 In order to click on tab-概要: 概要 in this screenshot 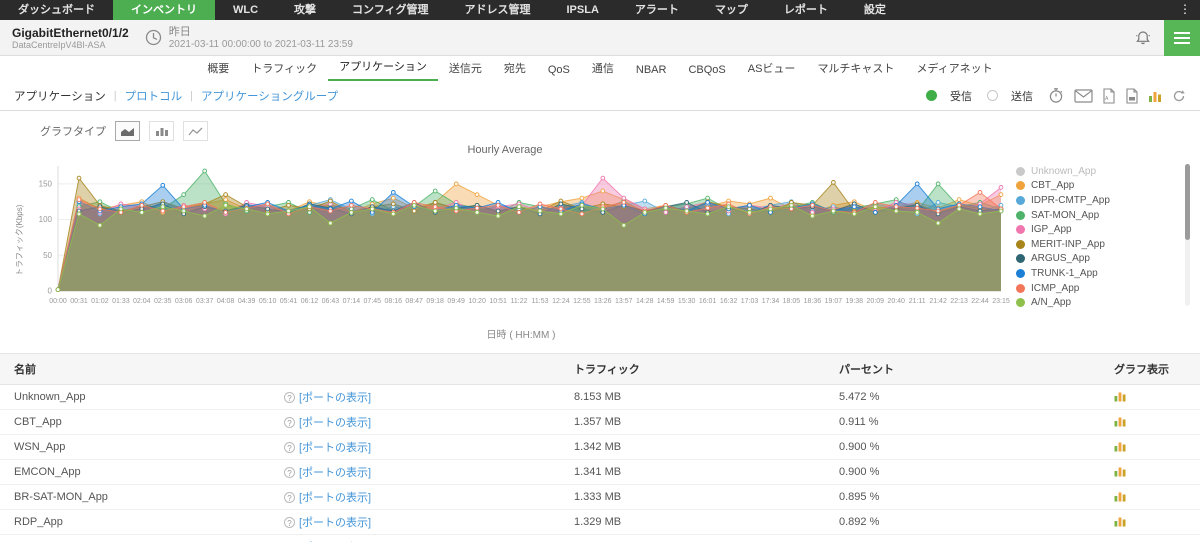, I will do `click(218, 68)`.